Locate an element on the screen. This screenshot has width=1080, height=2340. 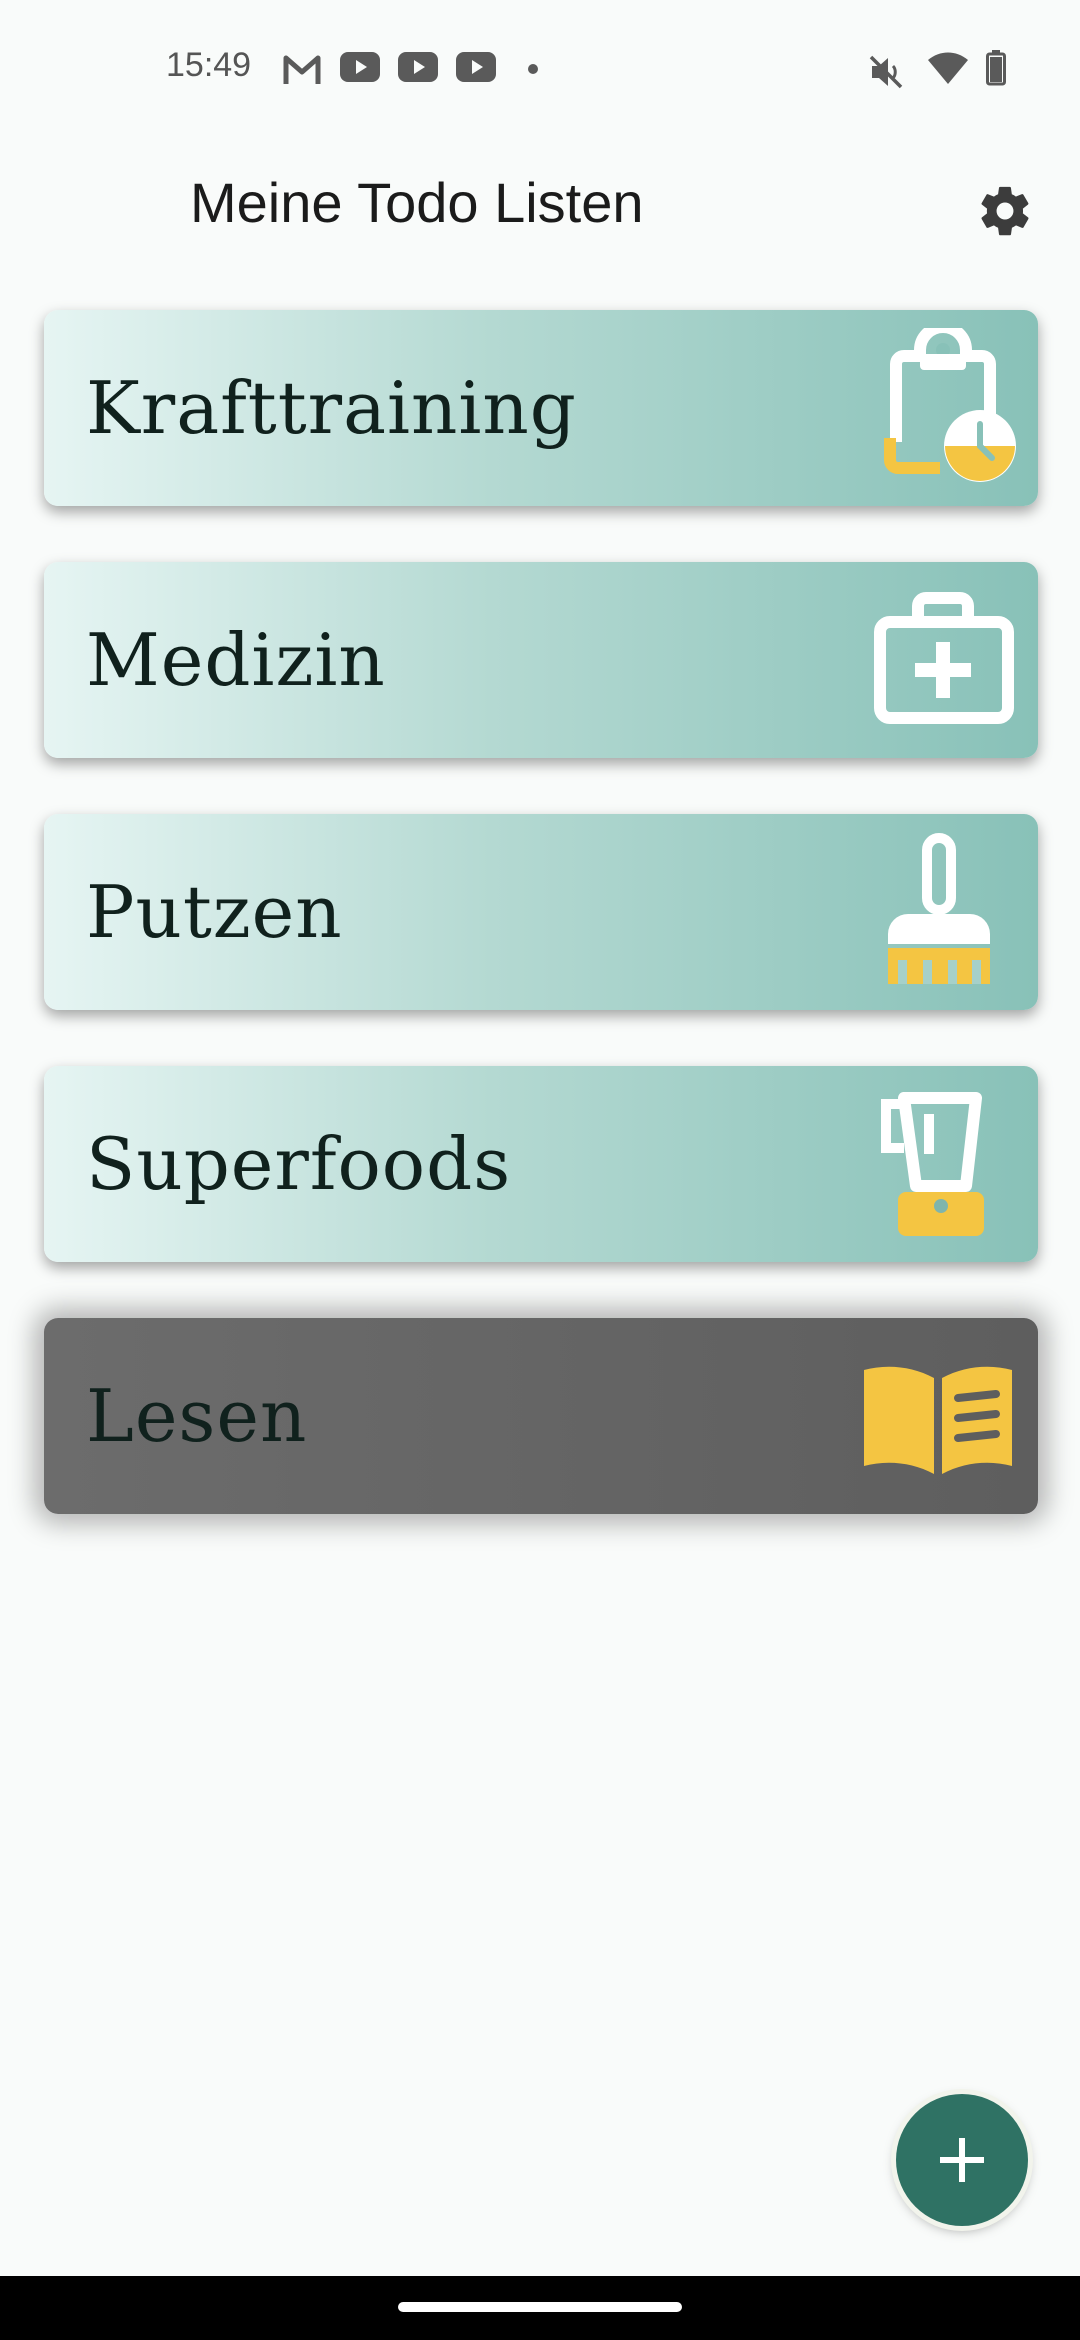
list-card-putzen: Putzen is located at coordinates (541, 912).